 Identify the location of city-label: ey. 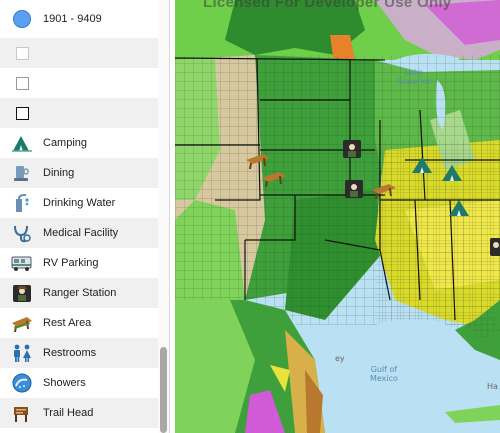
(340, 358).